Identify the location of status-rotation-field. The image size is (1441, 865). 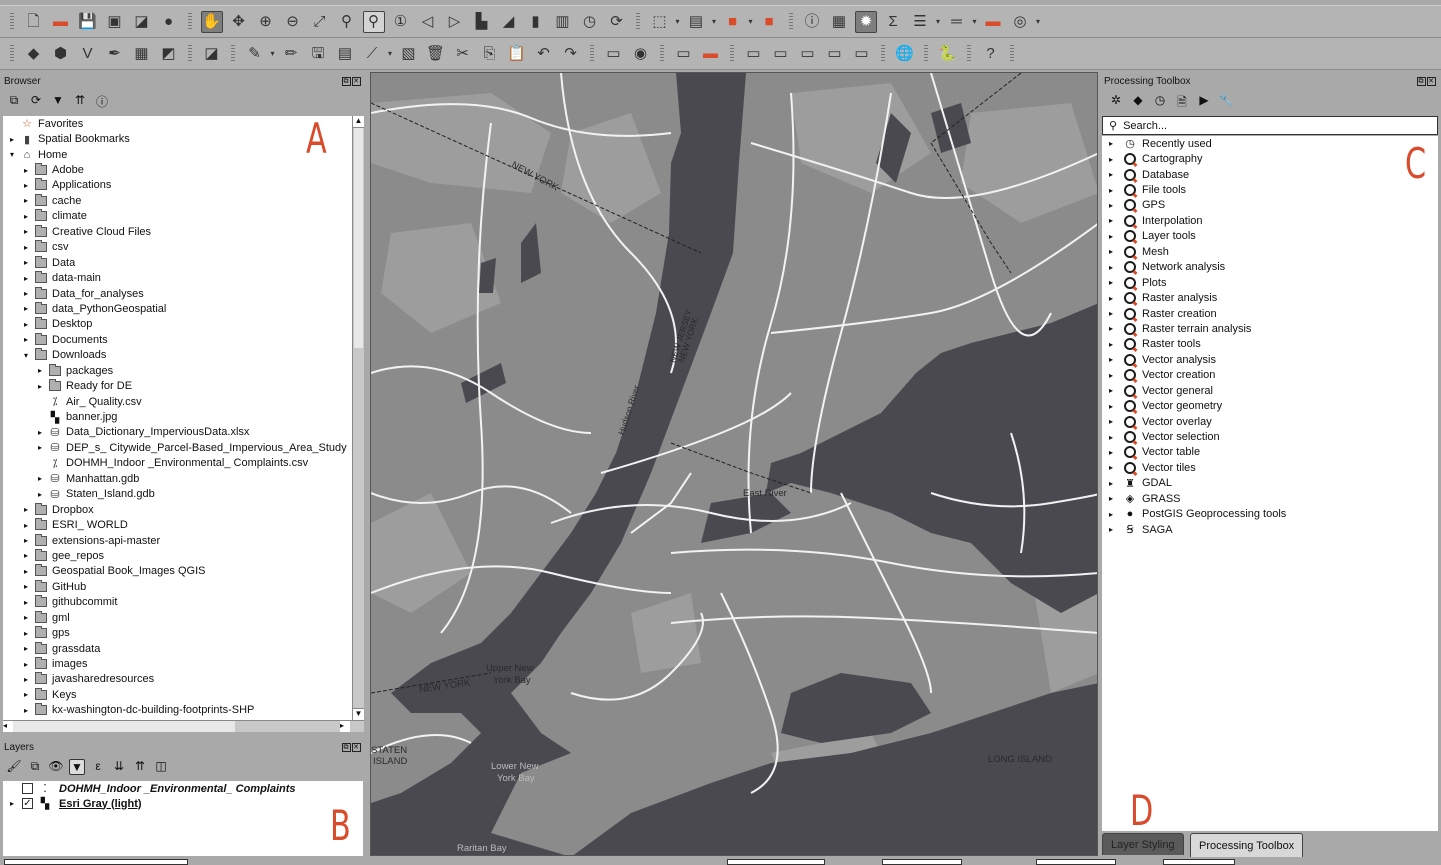
(1199, 862).